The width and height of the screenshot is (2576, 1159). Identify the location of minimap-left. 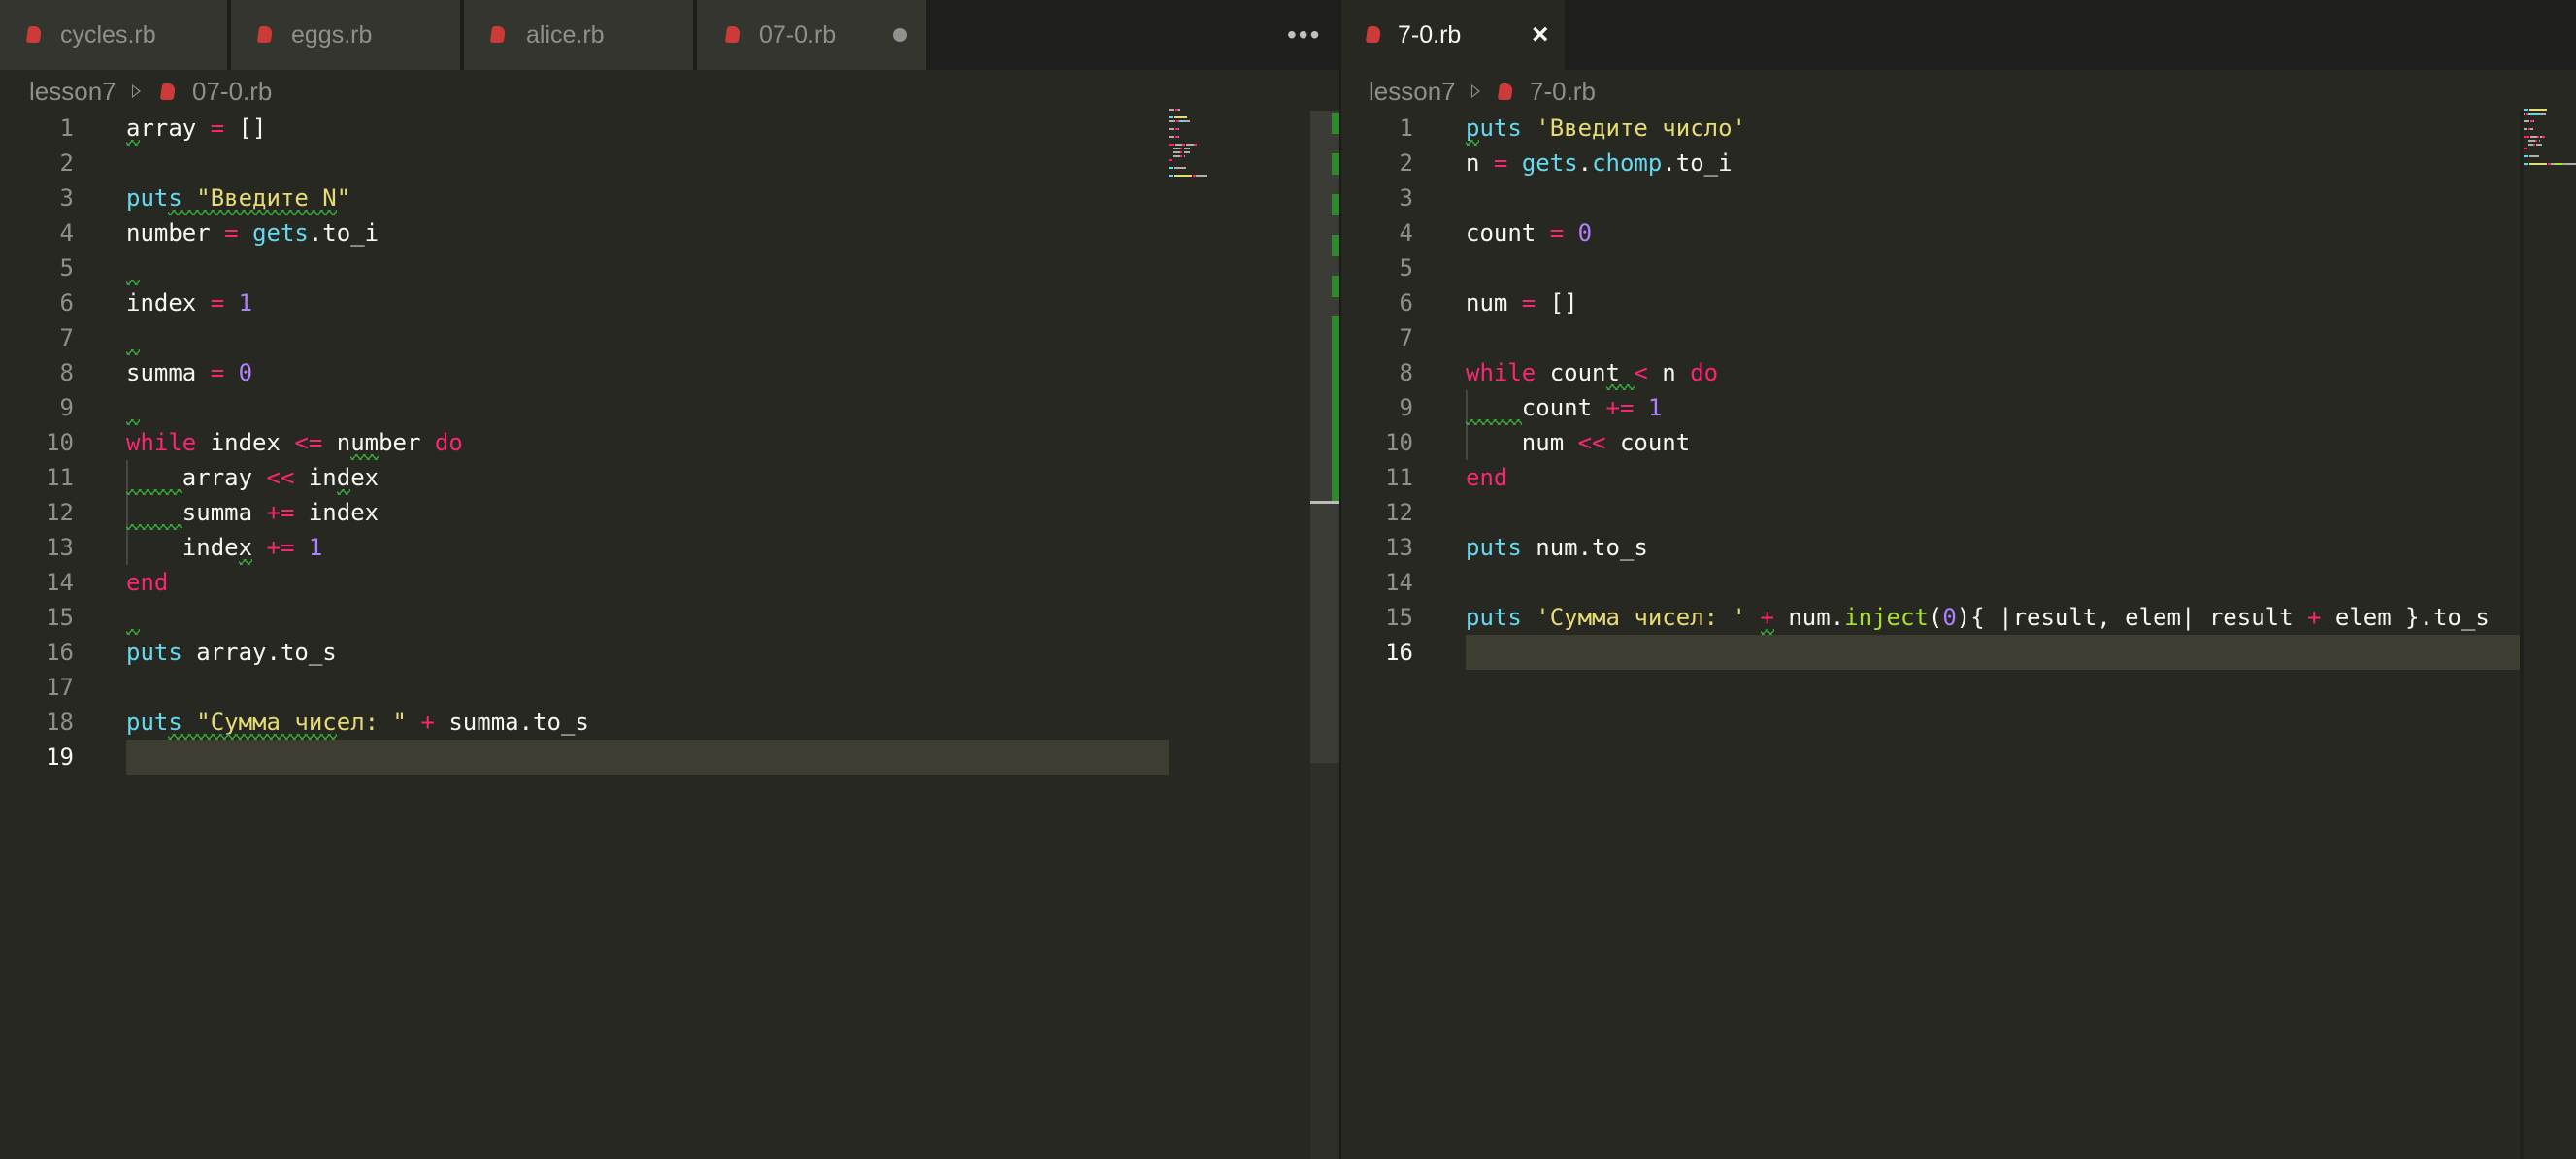
(1207, 147).